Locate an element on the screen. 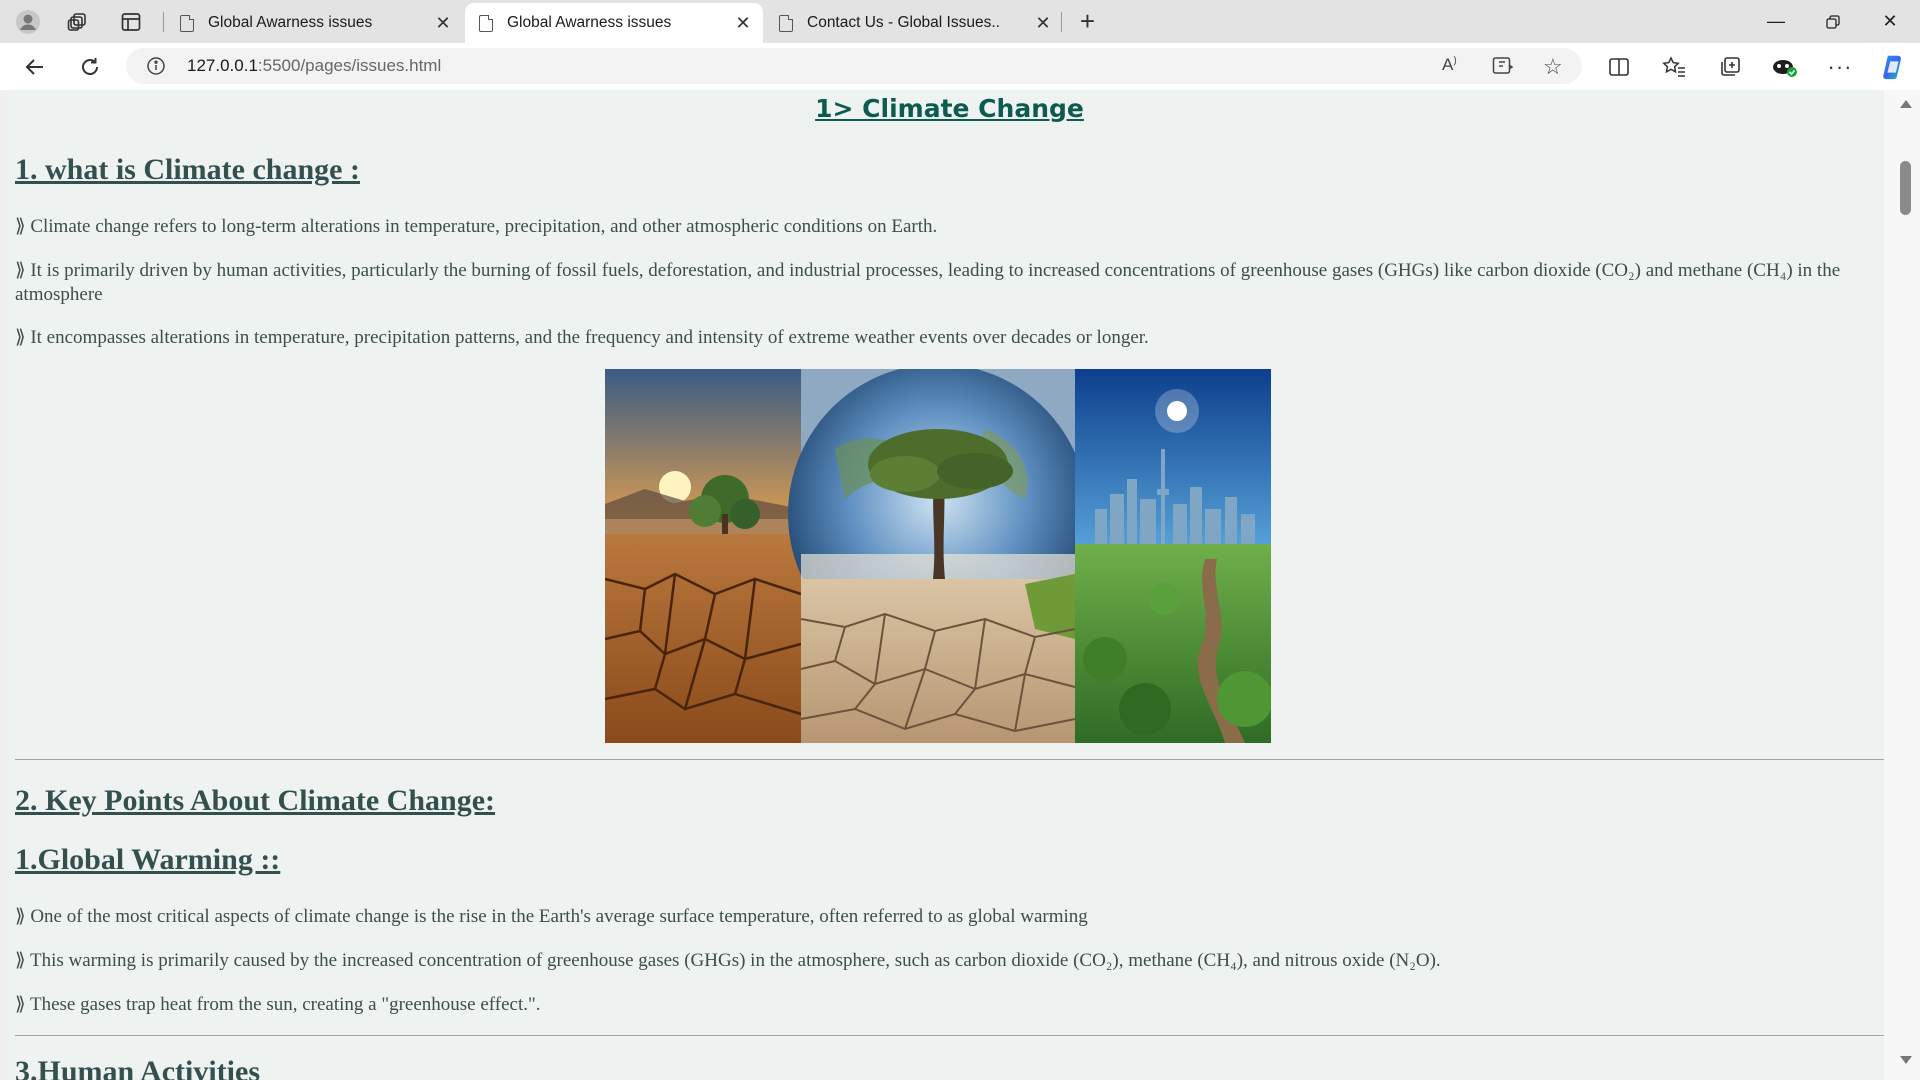 The image size is (1920, 1080). url-text: 127.0.0.1:5500/pages/issues.html is located at coordinates (314, 66).